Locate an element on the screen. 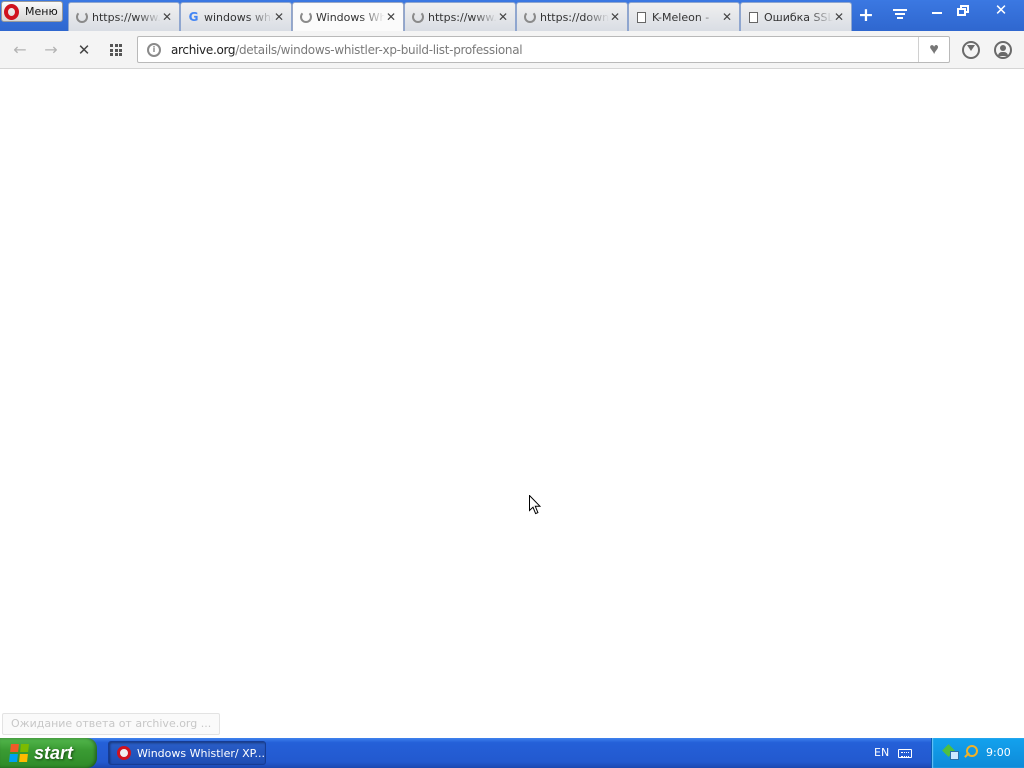 This screenshot has height=768, width=1024. grid-icon is located at coordinates (116, 50).